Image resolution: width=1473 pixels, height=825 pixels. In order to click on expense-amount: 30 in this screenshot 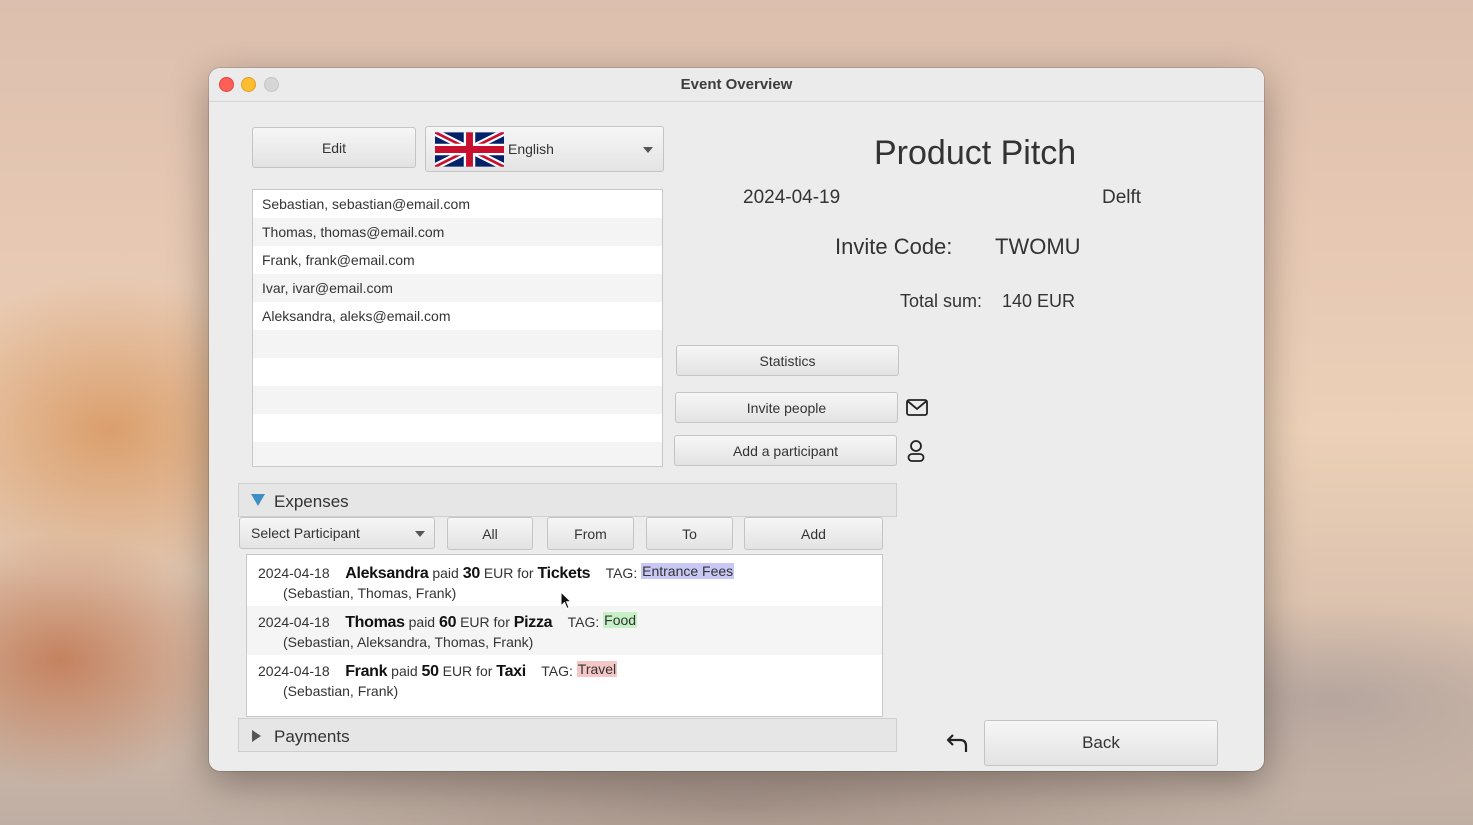, I will do `click(471, 573)`.